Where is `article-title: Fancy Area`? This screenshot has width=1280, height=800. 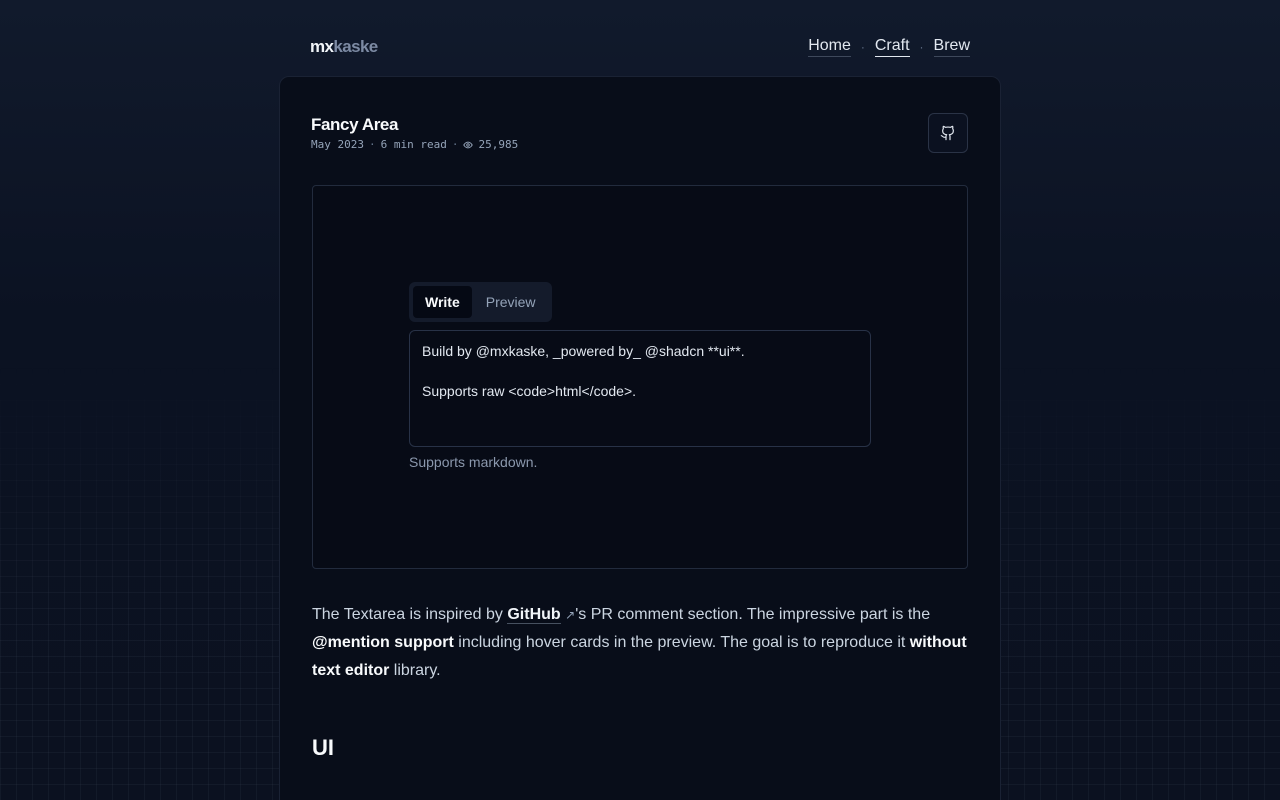 article-title: Fancy Area is located at coordinates (355, 124).